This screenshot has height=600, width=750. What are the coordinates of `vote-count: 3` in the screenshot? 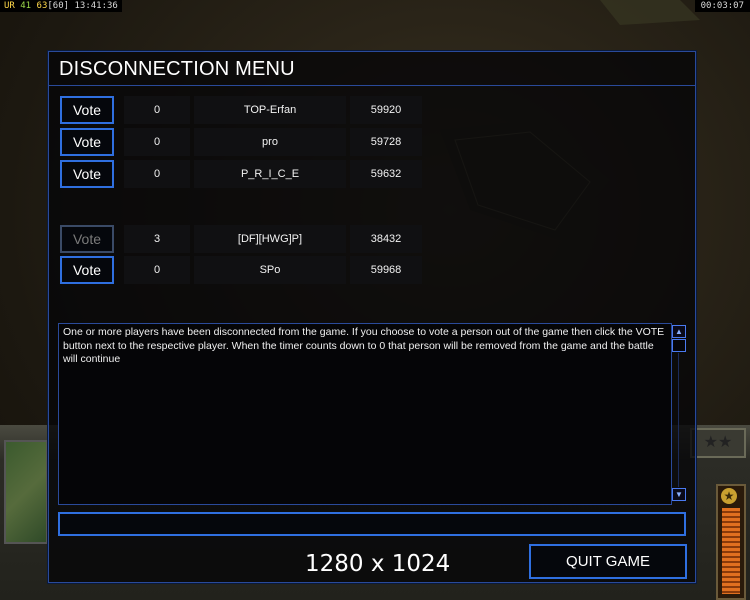 It's located at (157, 239).